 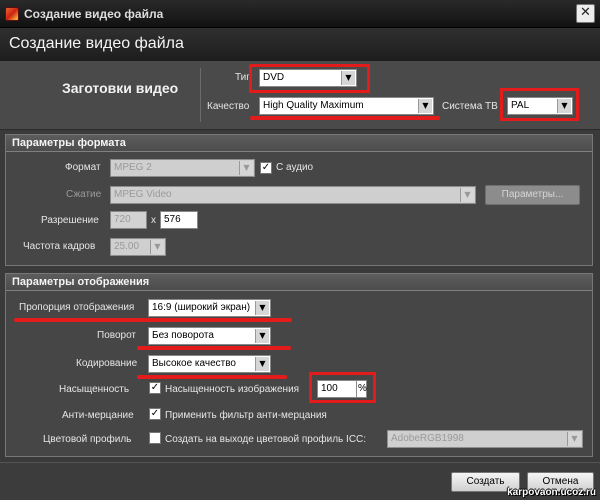 I want to click on saturation-unit: %, so click(x=361, y=389).